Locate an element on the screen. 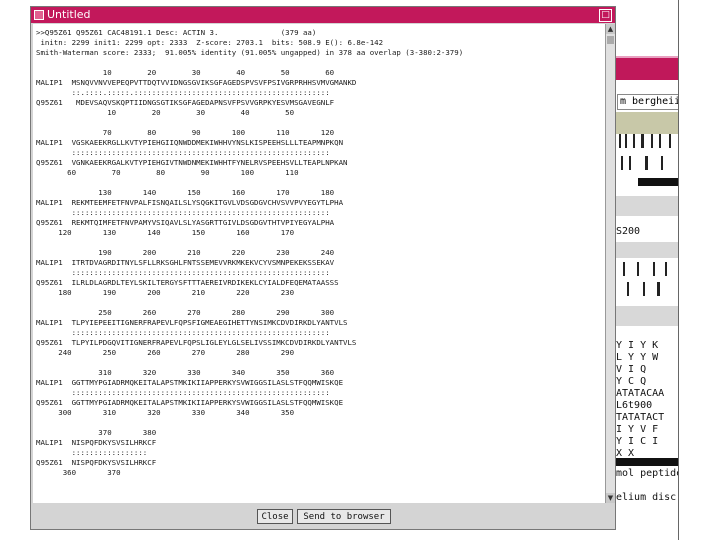 The image size is (720, 540). alignment-line: Q95Z61 NISPQFDKYSVSILHRKCF is located at coordinates (96, 462).